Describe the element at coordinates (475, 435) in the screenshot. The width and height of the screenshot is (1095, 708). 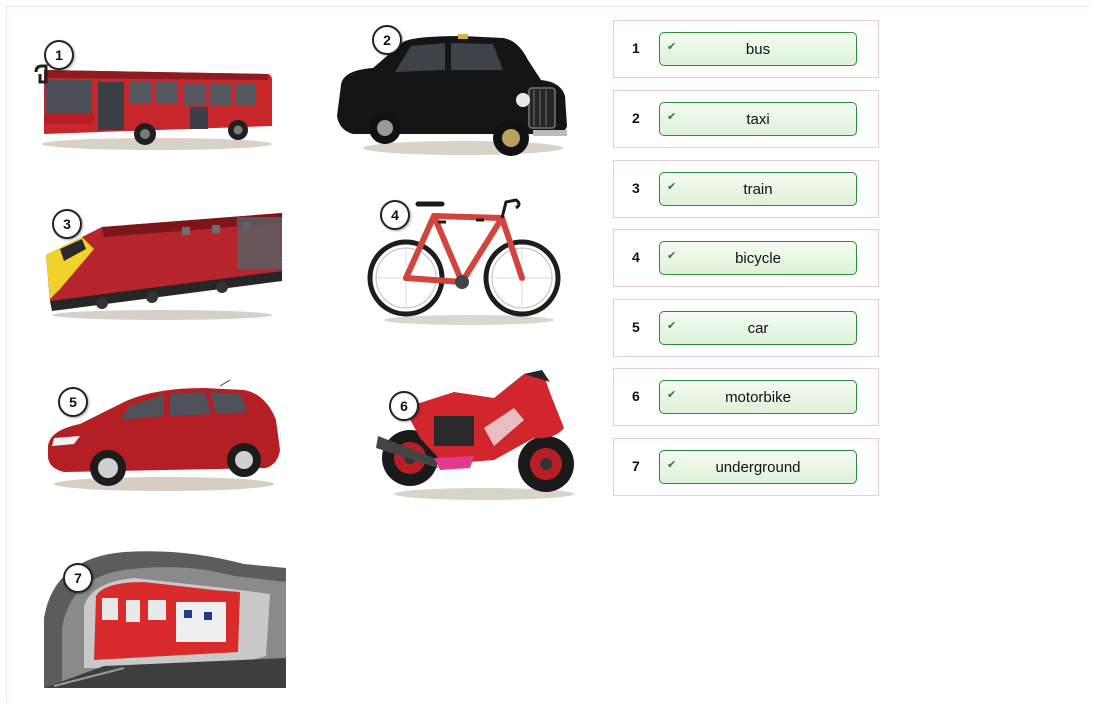
I see `motorbike-icon` at that location.